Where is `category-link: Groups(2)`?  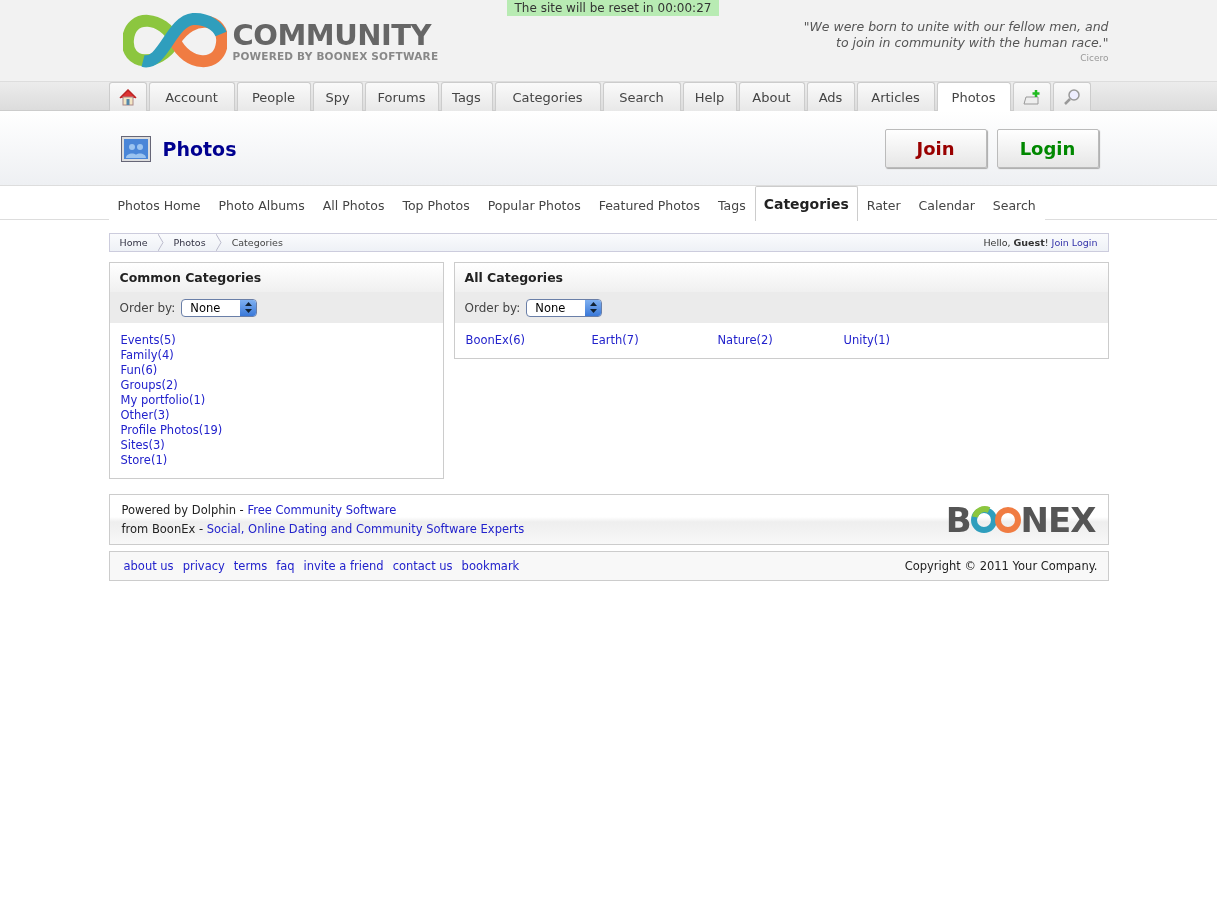
category-link: Groups(2) is located at coordinates (276, 385).